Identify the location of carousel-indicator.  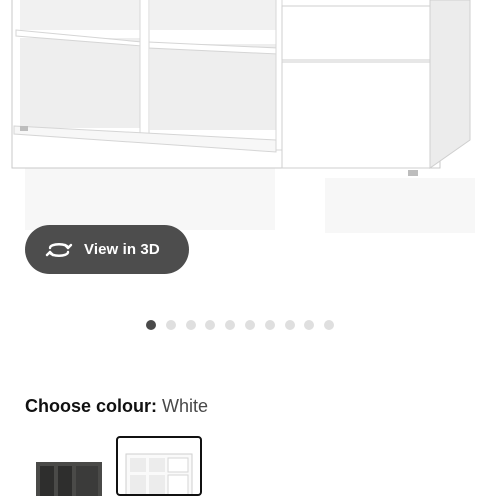
(240, 326).